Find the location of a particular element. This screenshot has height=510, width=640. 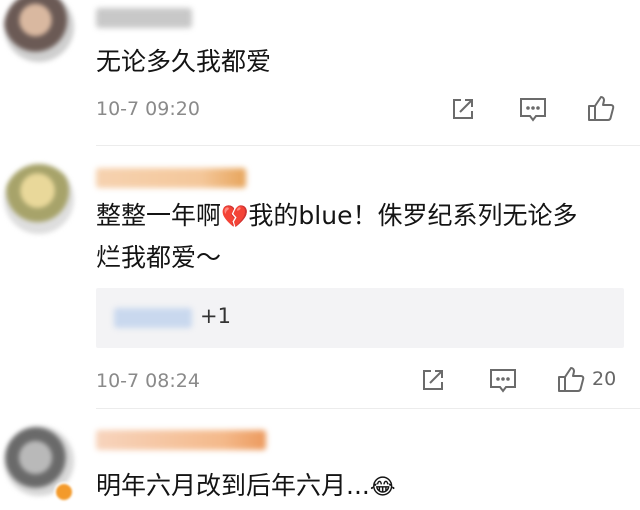

comment-text-line-1: 整整一年啊💔我的blue！侏罗纪系列无论多 is located at coordinates (336, 217).